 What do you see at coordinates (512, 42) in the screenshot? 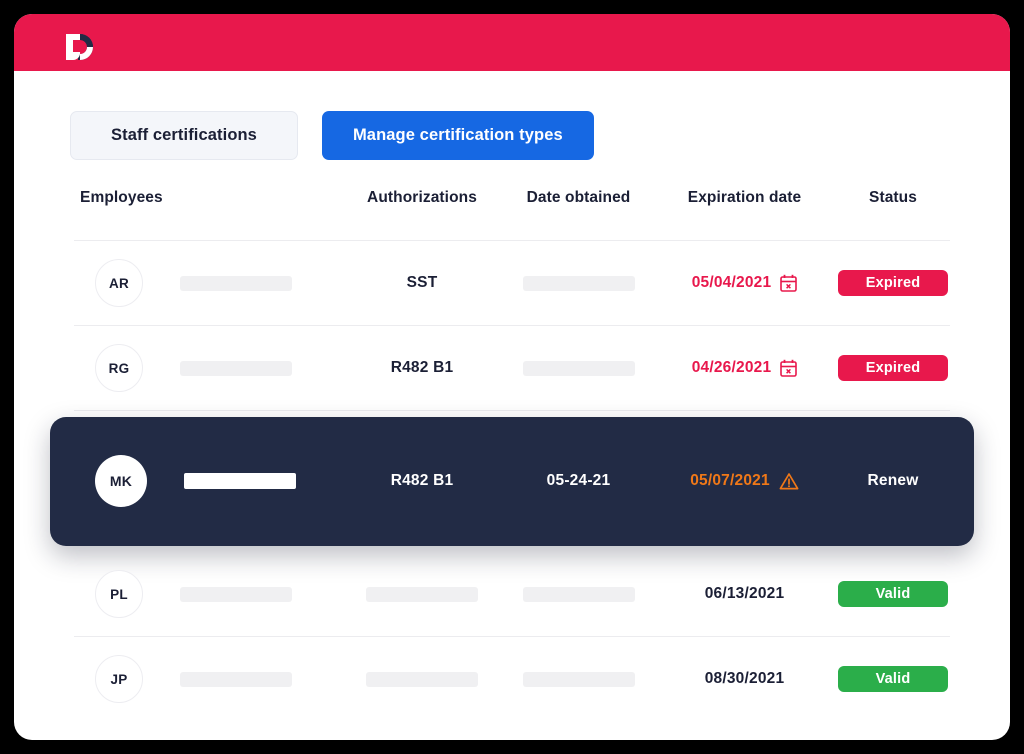
I see `brand-bar` at bounding box center [512, 42].